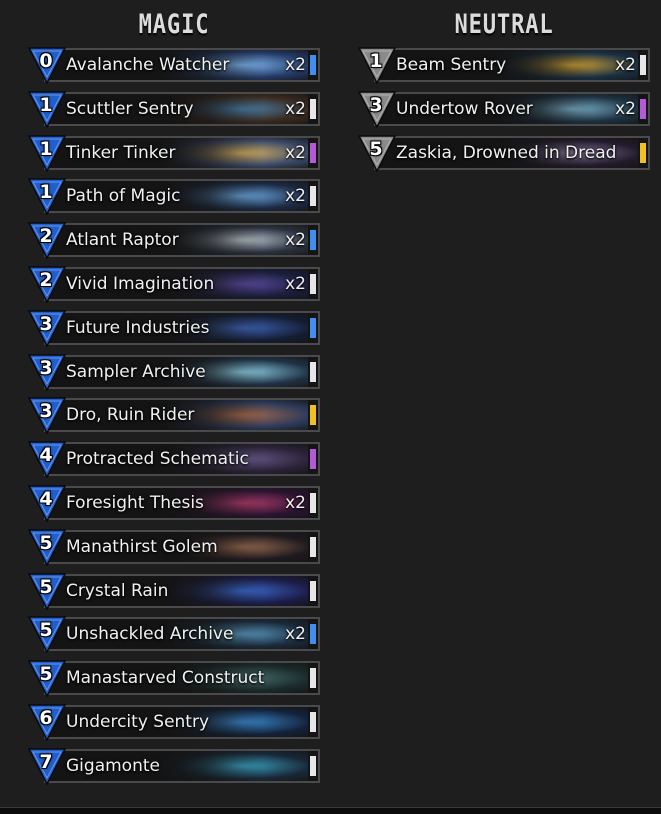 This screenshot has width=661, height=814. What do you see at coordinates (330, 810) in the screenshot?
I see `bottom-divider` at bounding box center [330, 810].